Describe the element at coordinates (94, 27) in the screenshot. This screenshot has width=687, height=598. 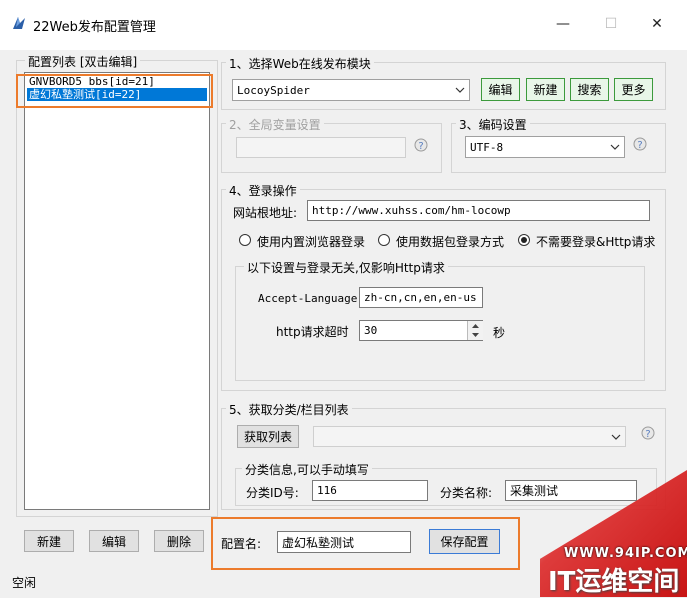
I see `window-title: 22Web发布配置管理` at that location.